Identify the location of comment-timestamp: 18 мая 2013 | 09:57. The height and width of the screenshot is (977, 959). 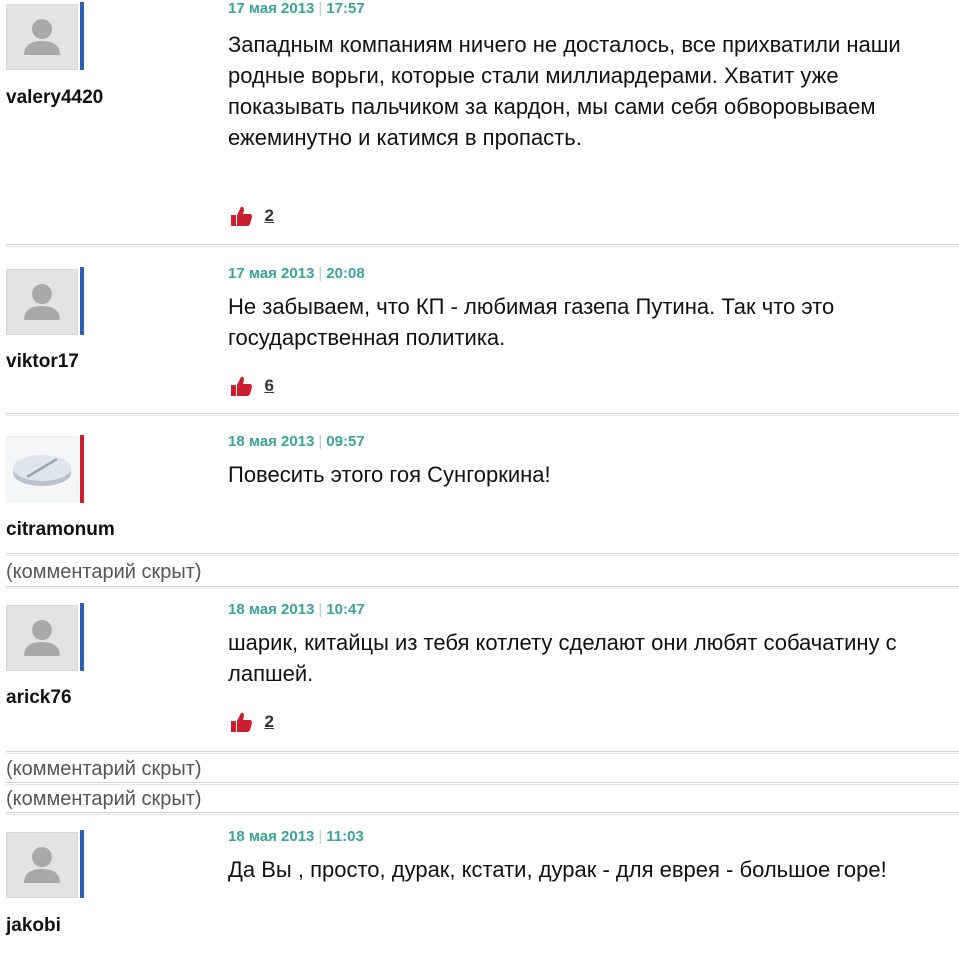
(296, 441).